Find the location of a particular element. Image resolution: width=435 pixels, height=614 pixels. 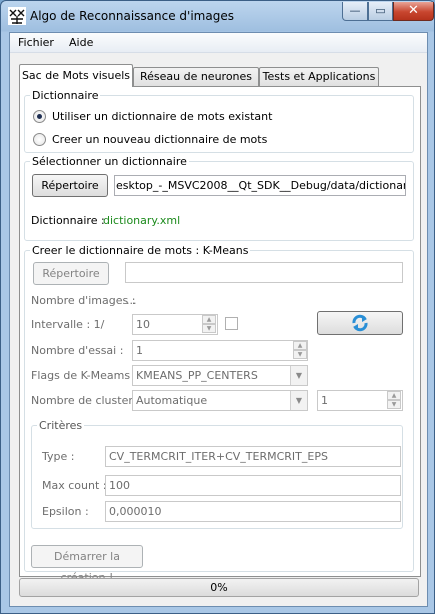

refresh-icon is located at coordinates (360, 323).